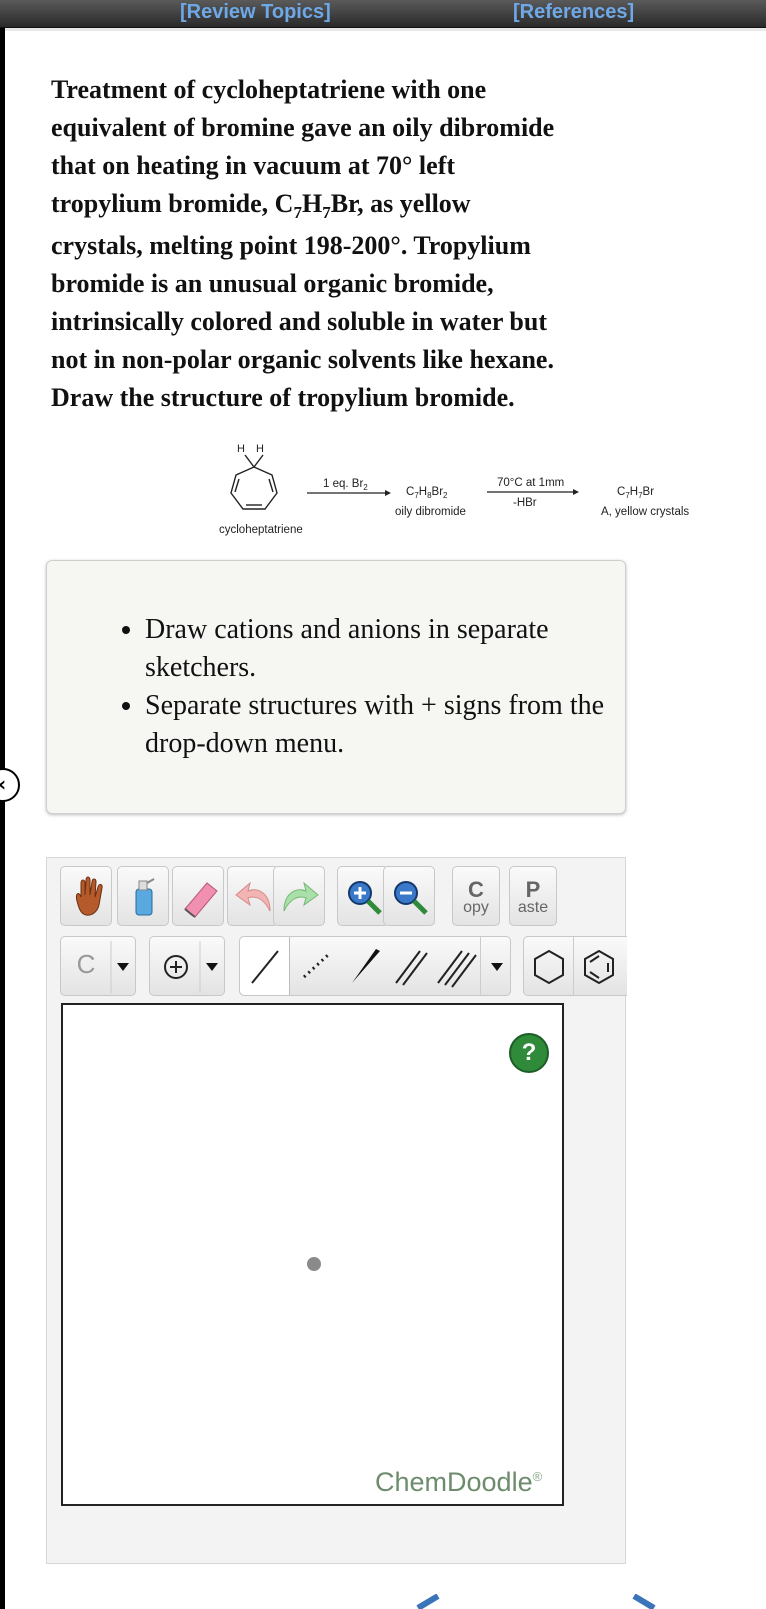  What do you see at coordinates (261, 530) in the screenshot?
I see `start-material-name: cycloheptatriene` at bounding box center [261, 530].